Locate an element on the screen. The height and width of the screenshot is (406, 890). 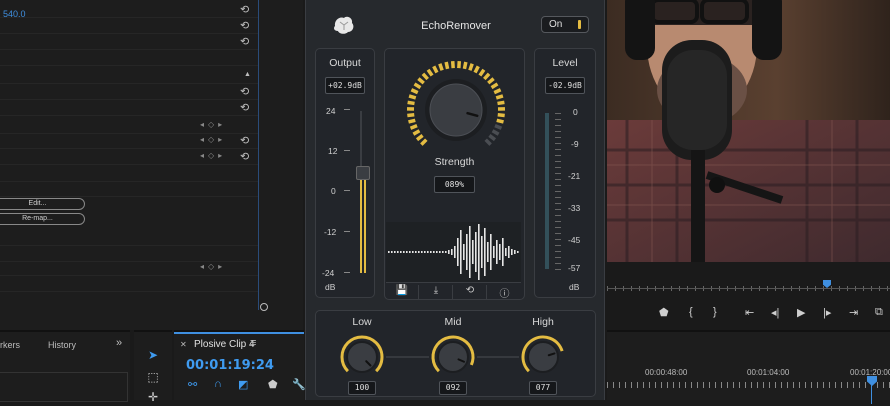
meter-ticks is located at coordinates (558, 192).